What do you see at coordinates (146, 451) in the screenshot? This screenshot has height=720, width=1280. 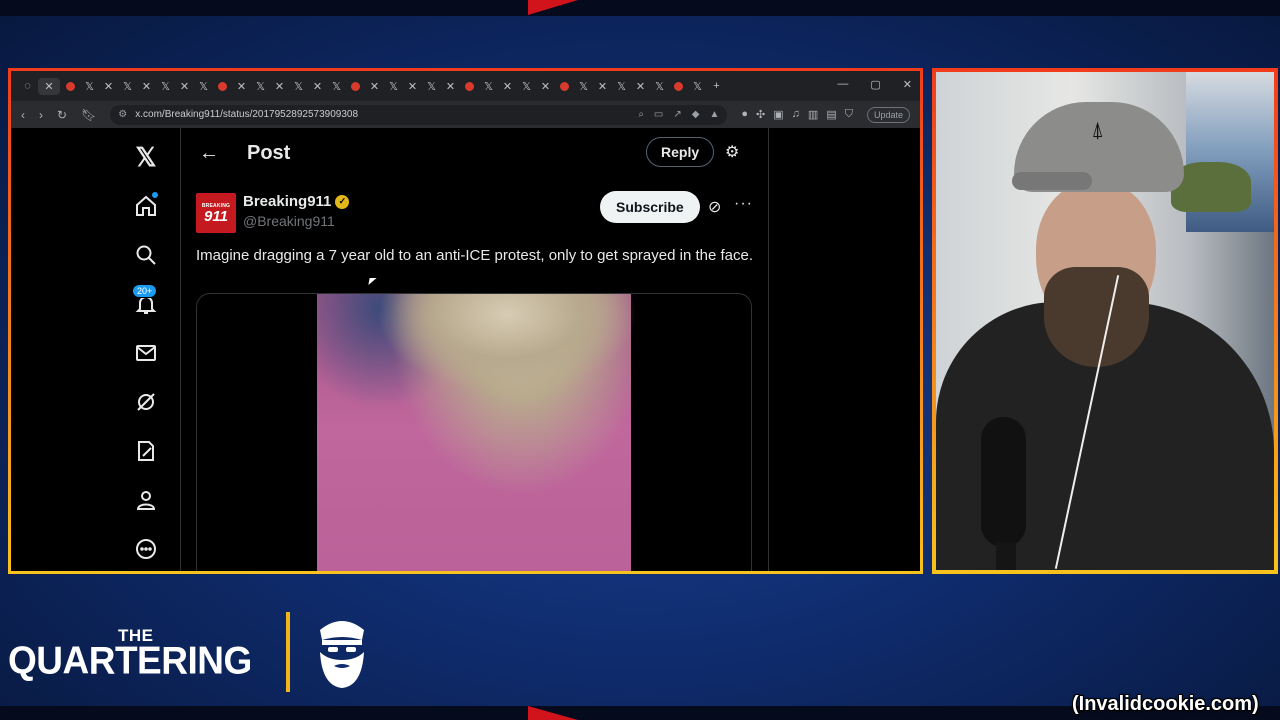 I see `drafts-icon` at bounding box center [146, 451].